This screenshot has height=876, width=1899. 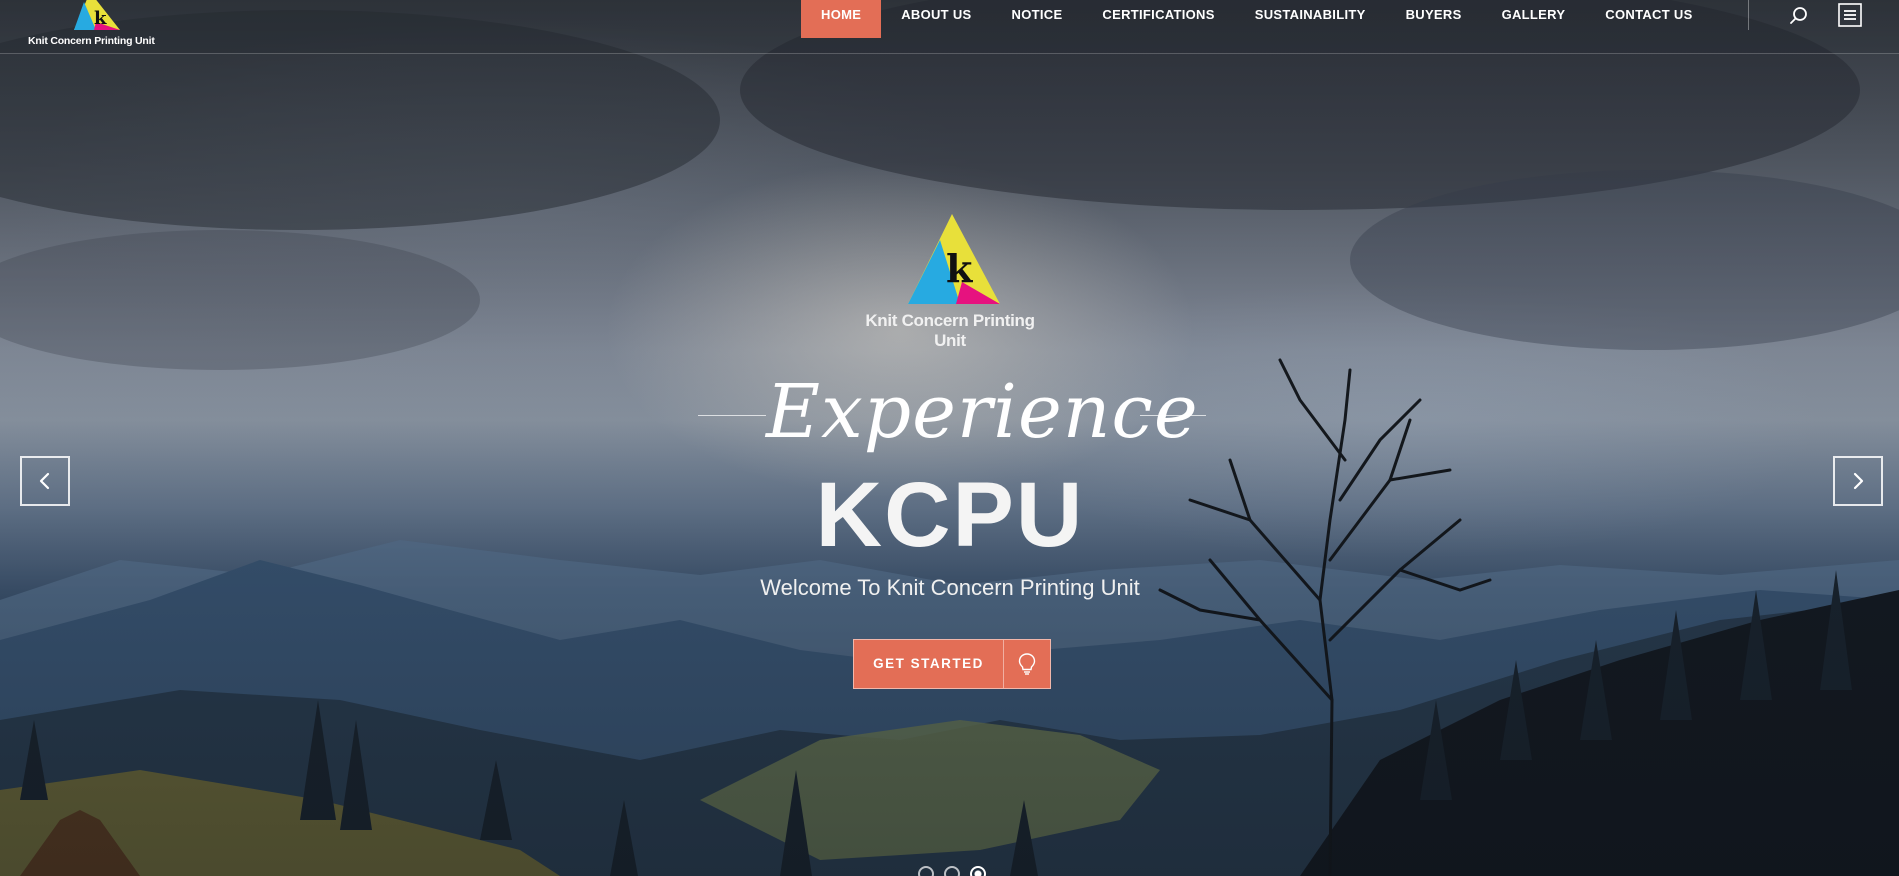 What do you see at coordinates (936, 19) in the screenshot?
I see `nav-about-us: ABOUT US` at bounding box center [936, 19].